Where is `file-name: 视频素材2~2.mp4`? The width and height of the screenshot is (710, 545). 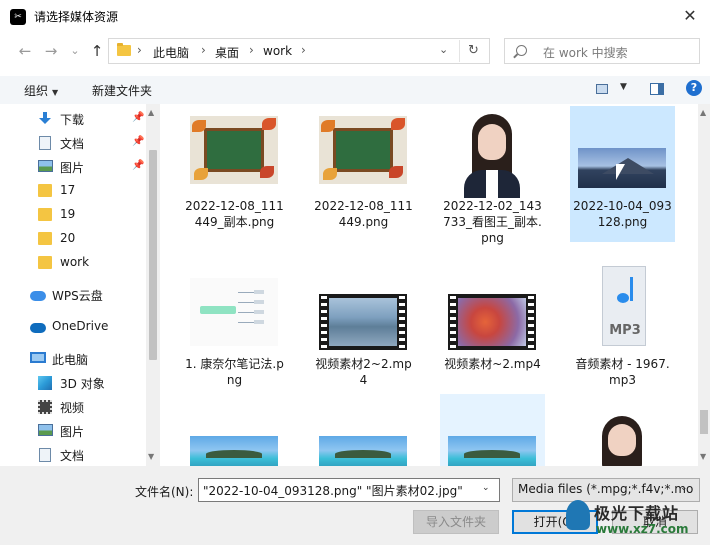 file-name: 视频素材2~2.mp4 is located at coordinates (363, 372).